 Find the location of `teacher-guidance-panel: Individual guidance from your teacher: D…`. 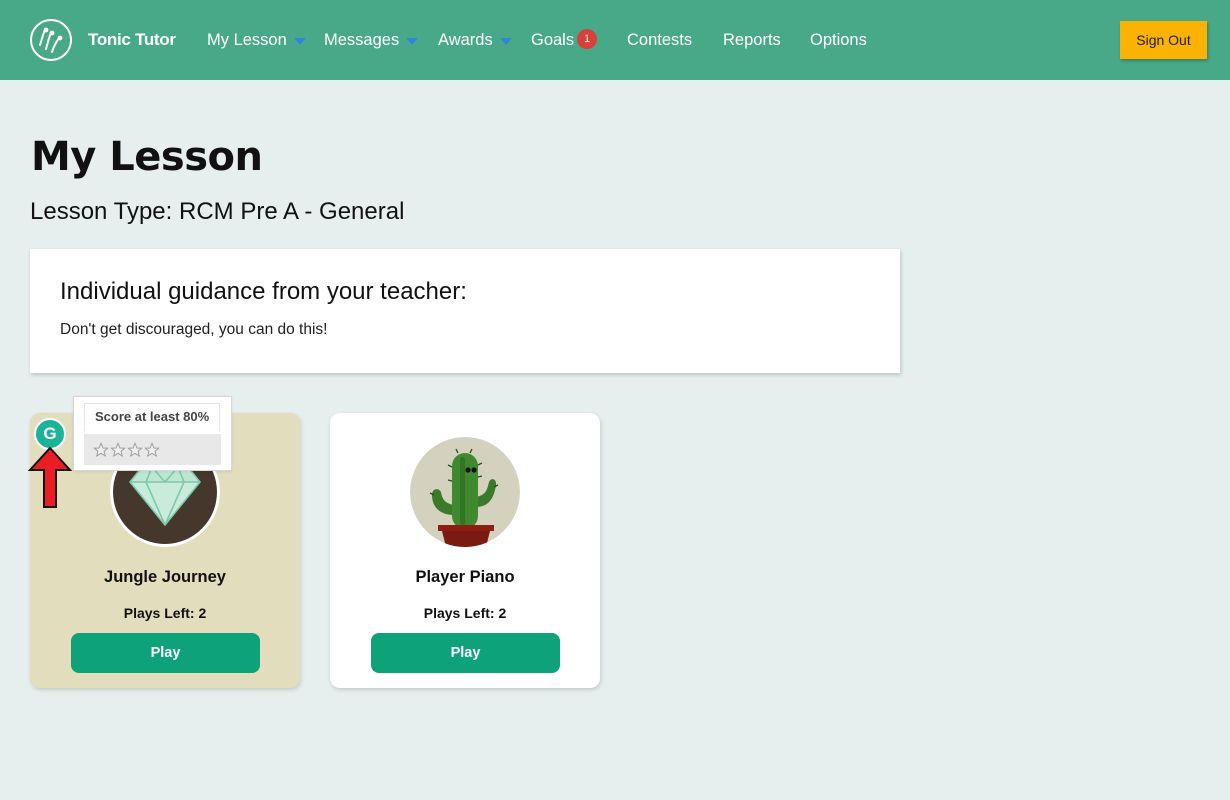

teacher-guidance-panel: Individual guidance from your teacher: D… is located at coordinates (465, 311).